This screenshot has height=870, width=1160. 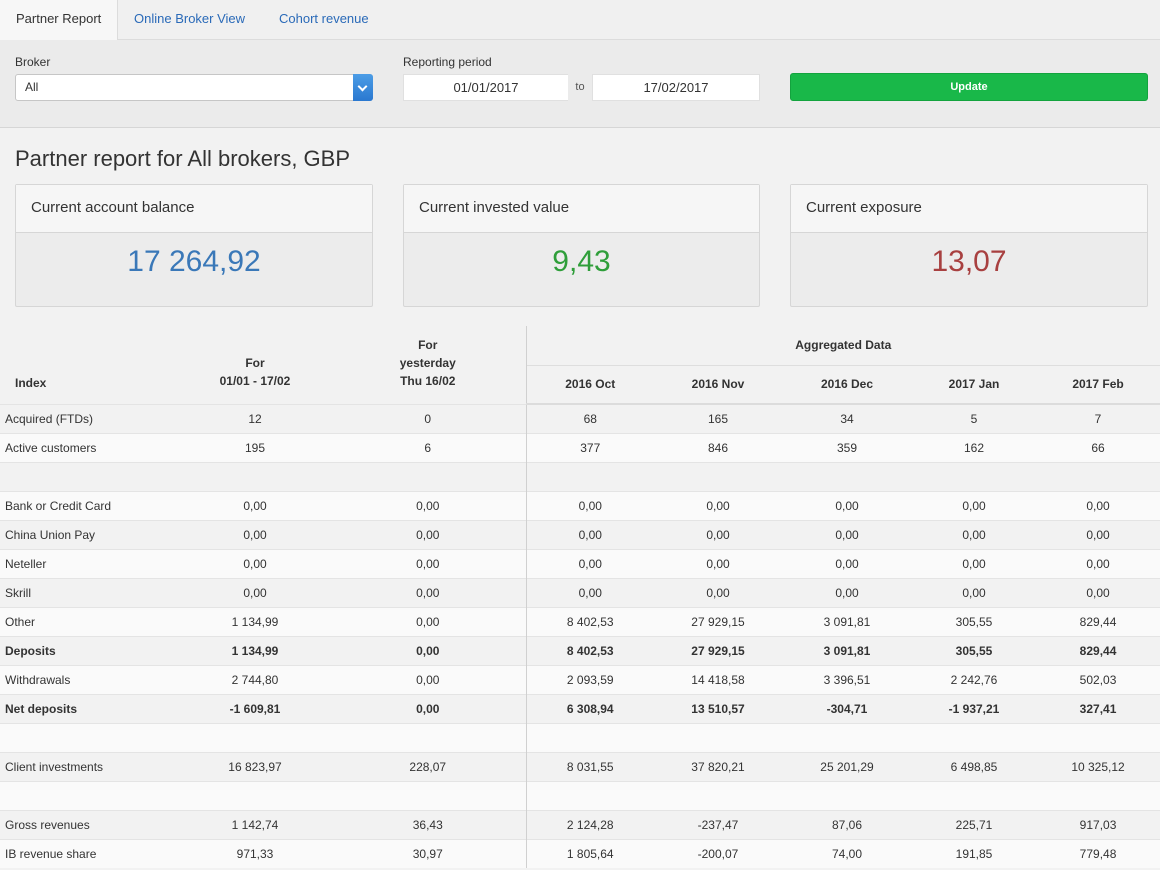 What do you see at coordinates (847, 708) in the screenshot?
I see `table-cell: -304,71` at bounding box center [847, 708].